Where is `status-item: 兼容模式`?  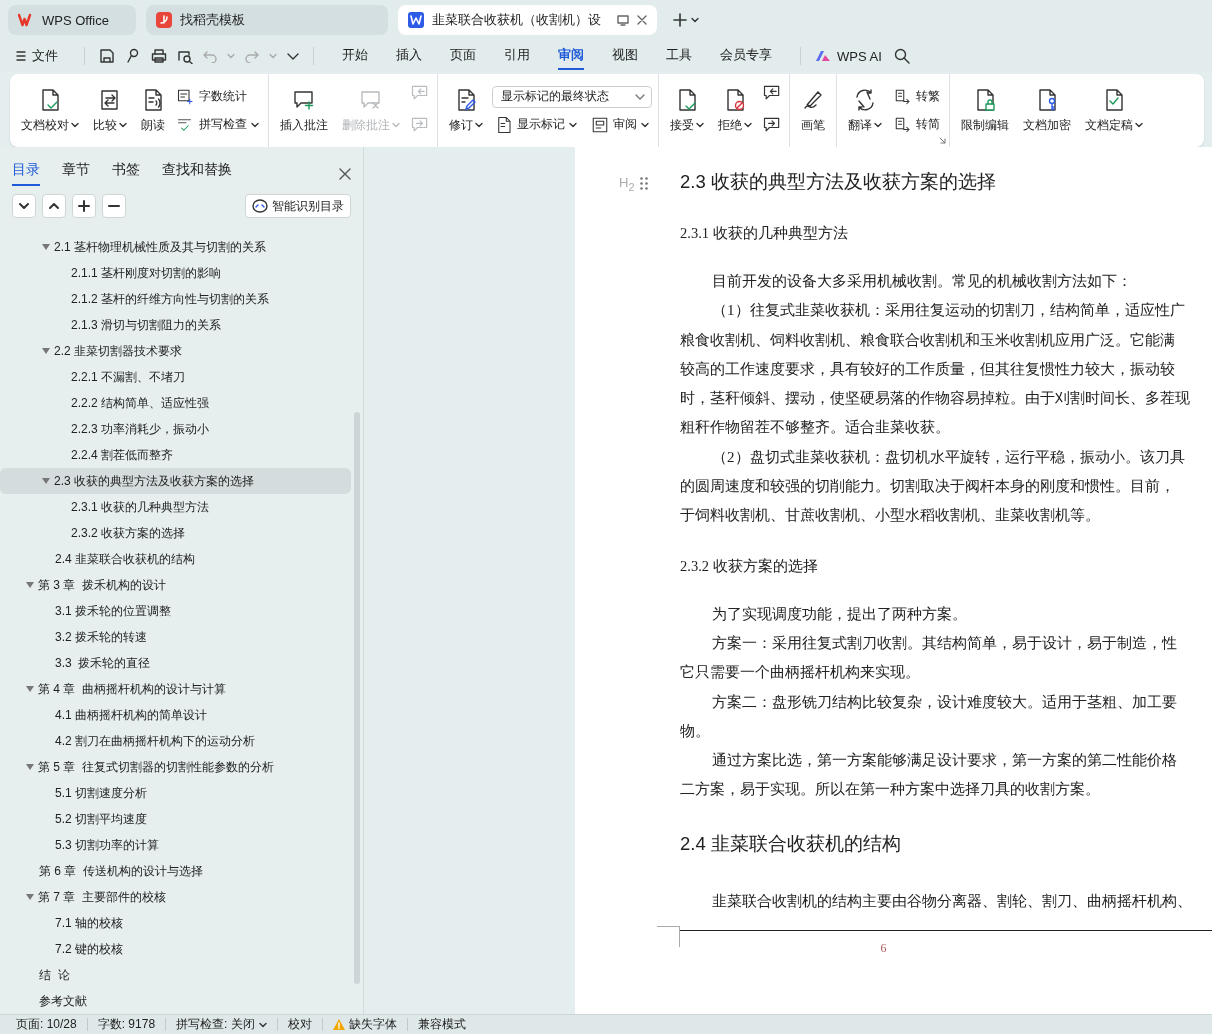
status-item: 兼容模式 is located at coordinates (441, 1024).